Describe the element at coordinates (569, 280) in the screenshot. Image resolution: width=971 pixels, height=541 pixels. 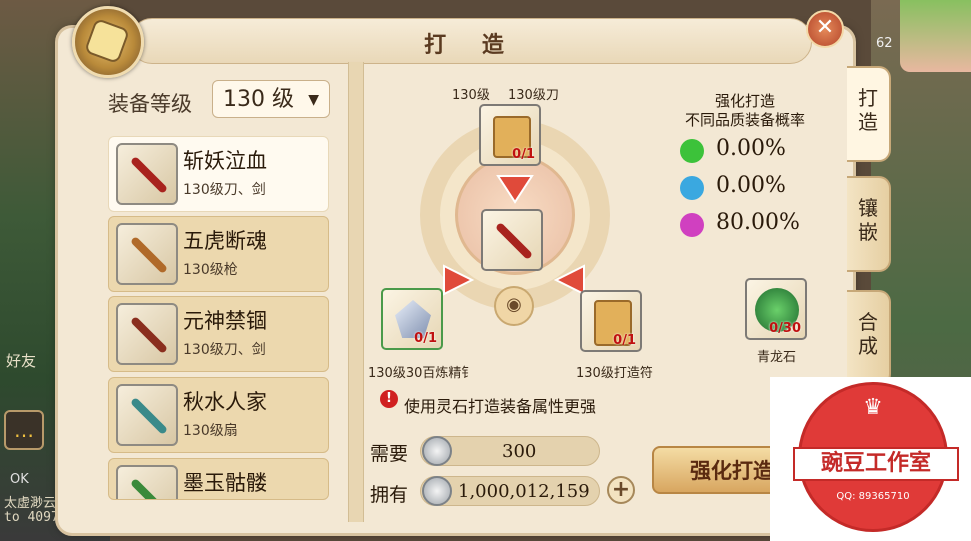
I see `arrow-left-icon` at that location.